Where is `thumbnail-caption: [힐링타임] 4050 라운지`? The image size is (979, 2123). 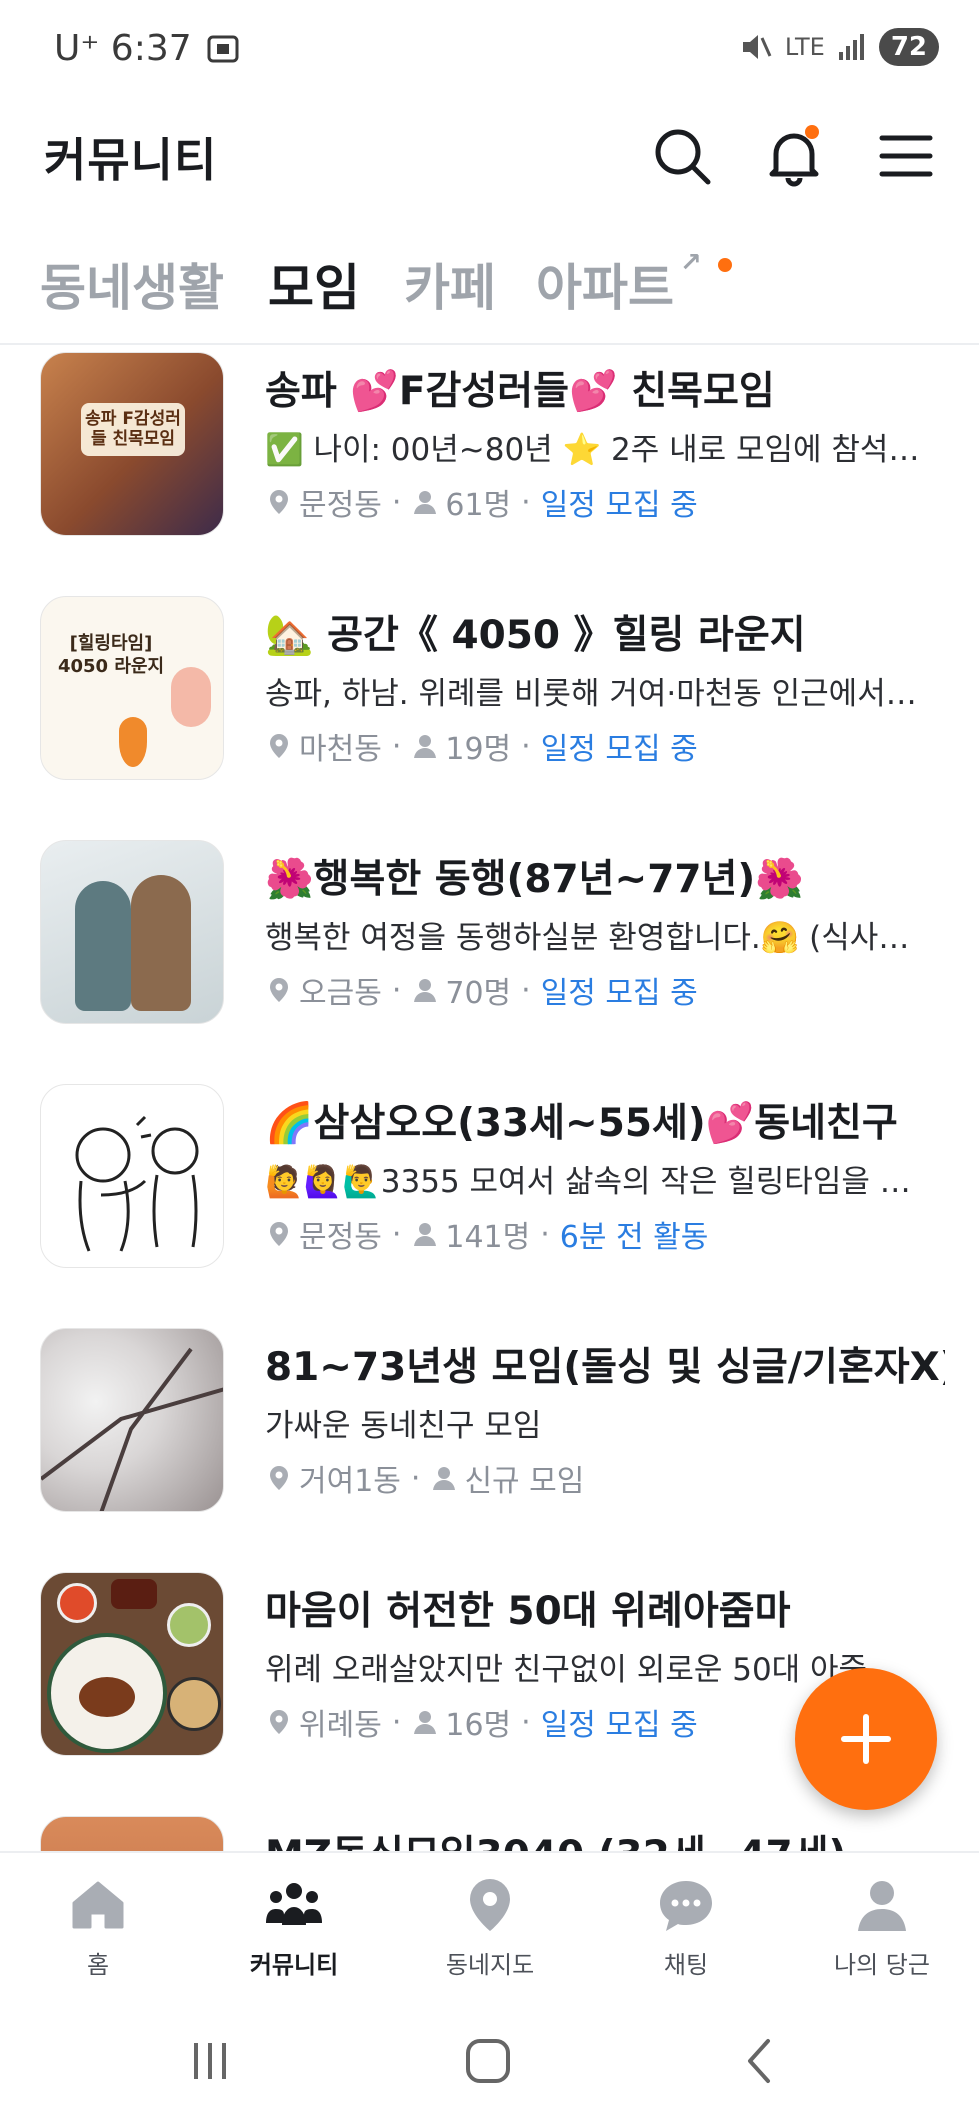
thumbnail-caption: [힐링타임] 4050 라운지 is located at coordinates (111, 655).